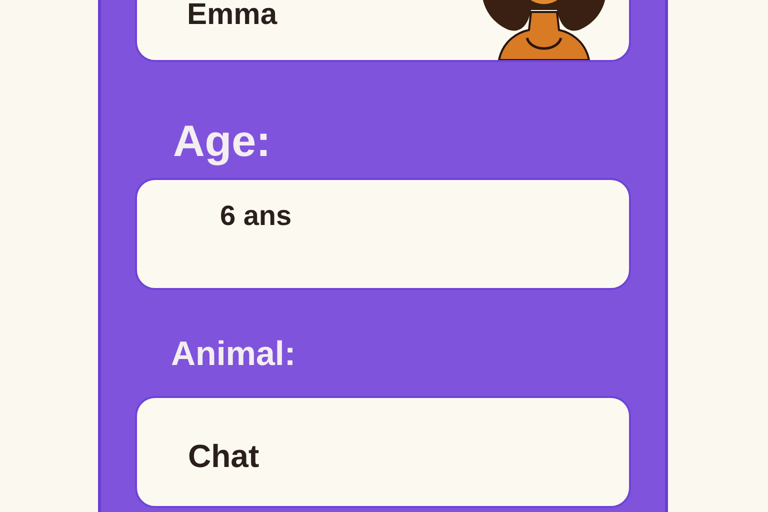 The height and width of the screenshot is (512, 768). Describe the element at coordinates (383, 31) in the screenshot. I see `name-field: Emma` at that location.